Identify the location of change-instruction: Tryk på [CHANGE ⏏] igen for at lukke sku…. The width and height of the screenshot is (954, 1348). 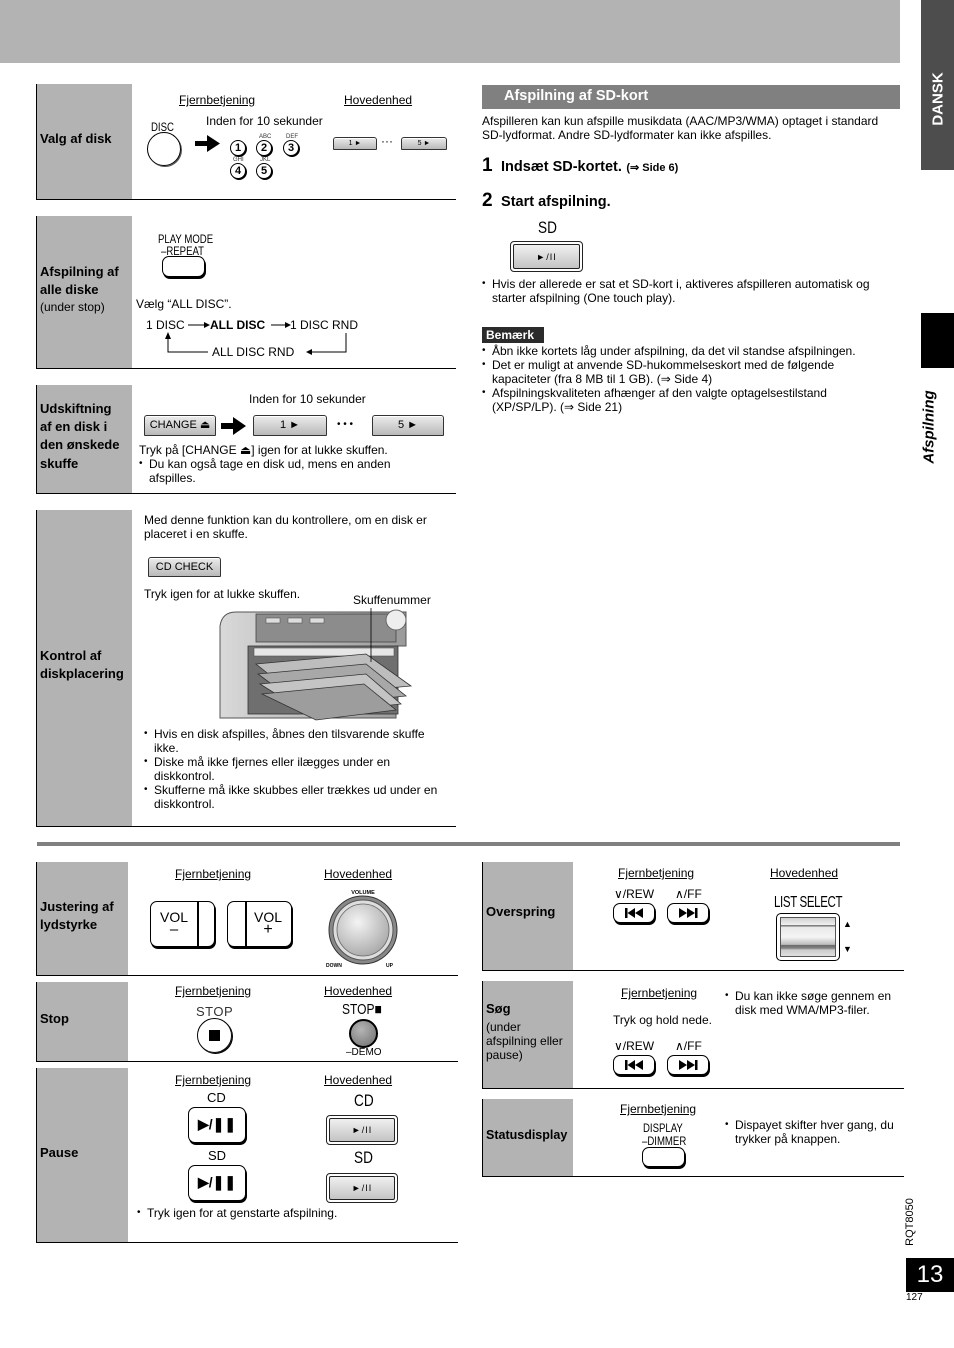
(263, 450).